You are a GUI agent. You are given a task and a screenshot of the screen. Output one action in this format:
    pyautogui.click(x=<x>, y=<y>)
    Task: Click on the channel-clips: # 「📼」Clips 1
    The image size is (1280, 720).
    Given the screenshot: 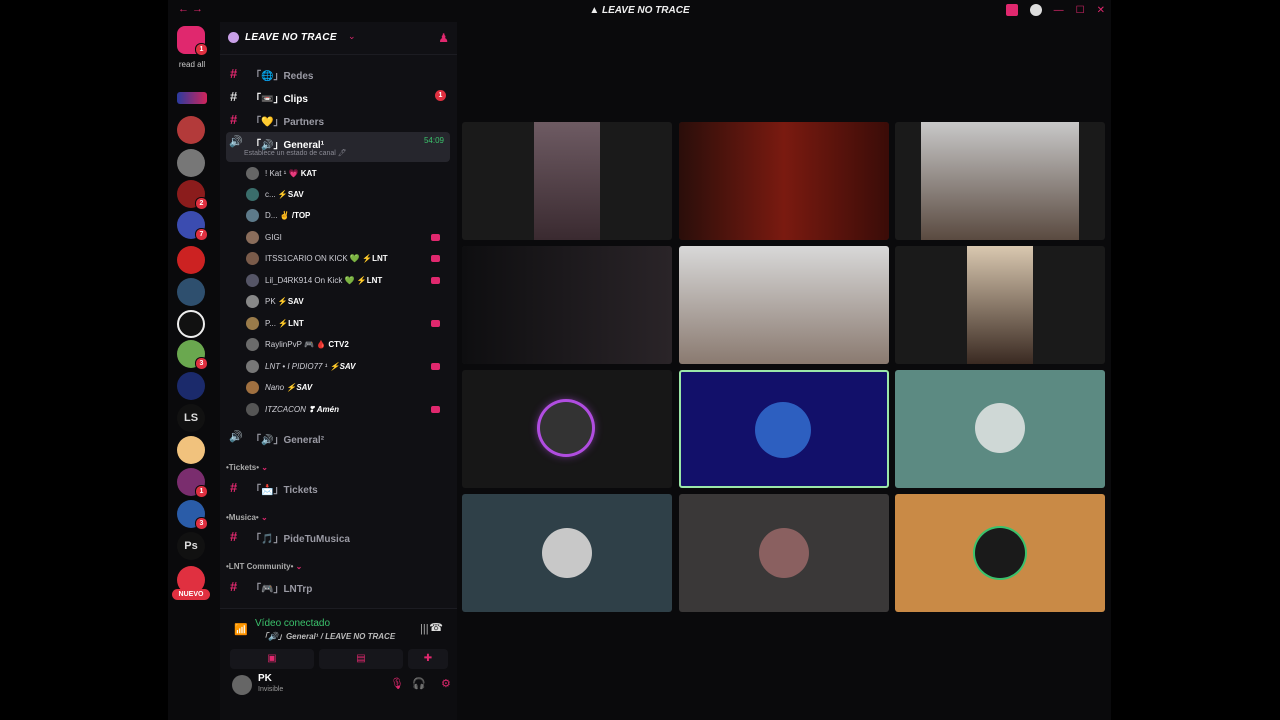 What is the action you would take?
    pyautogui.click(x=338, y=96)
    